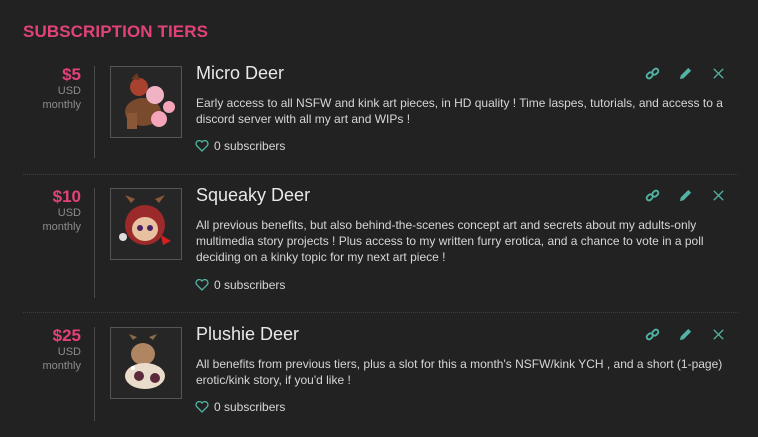 The height and width of the screenshot is (437, 758). What do you see at coordinates (52, 89) in the screenshot?
I see `price-block: $5 USD monthly` at bounding box center [52, 89].